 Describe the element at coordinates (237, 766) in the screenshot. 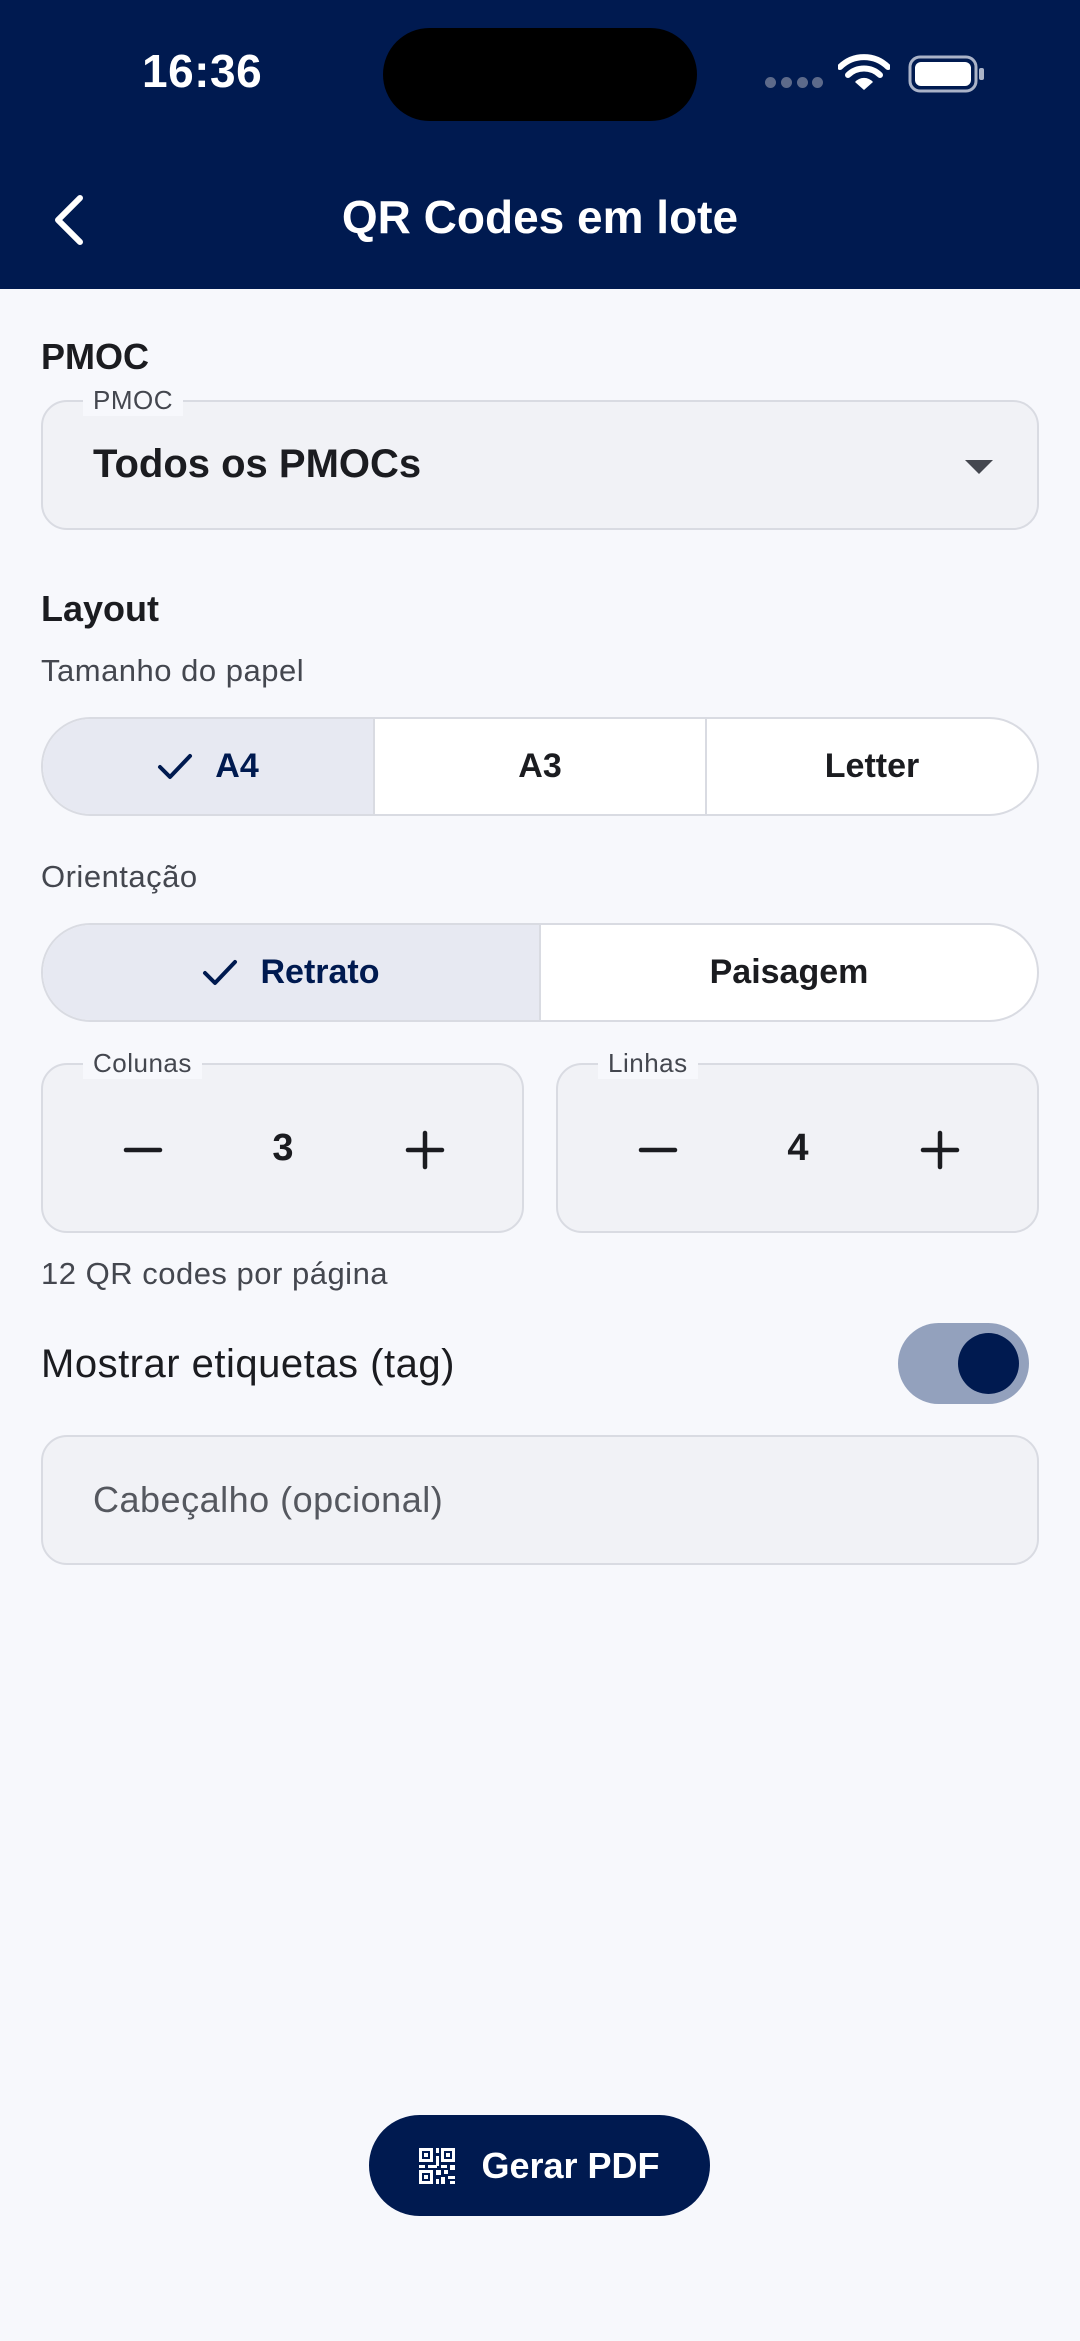

I see `paper-size-option-label: A4` at that location.